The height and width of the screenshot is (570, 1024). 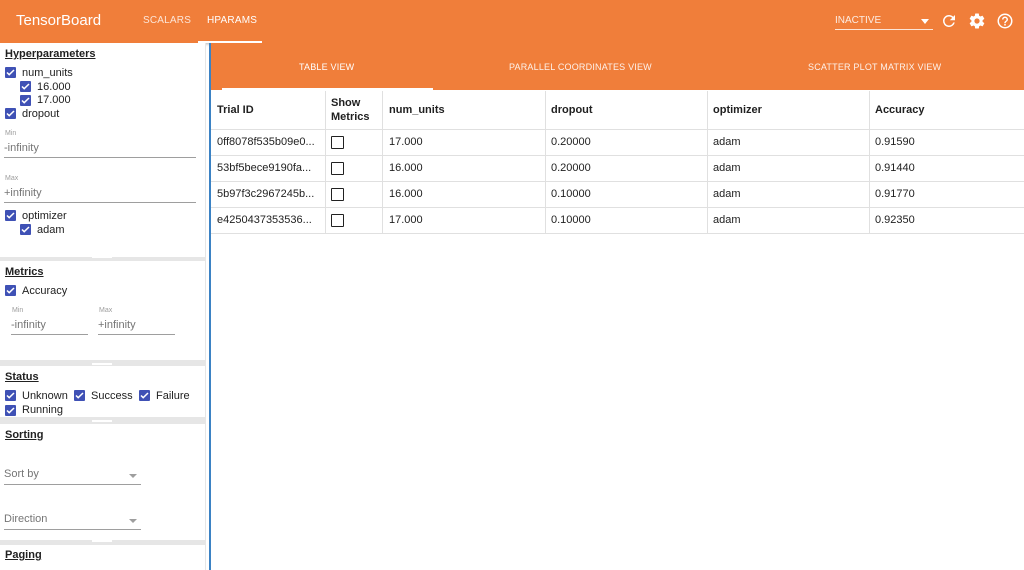 I want to click on sidebar-splitter, so click(x=210, y=306).